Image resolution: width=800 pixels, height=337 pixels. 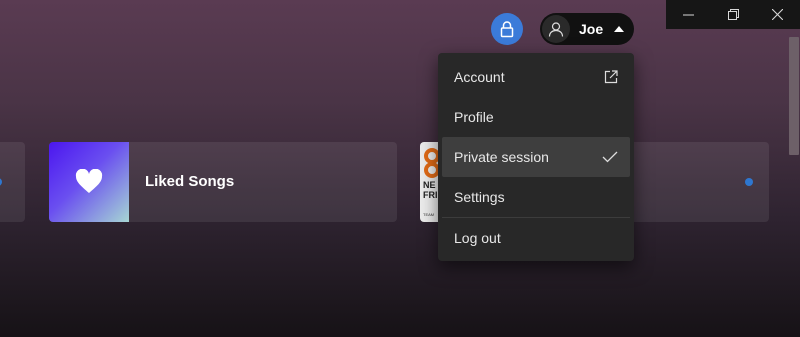 I want to click on restore-icon, so click(x=733, y=14).